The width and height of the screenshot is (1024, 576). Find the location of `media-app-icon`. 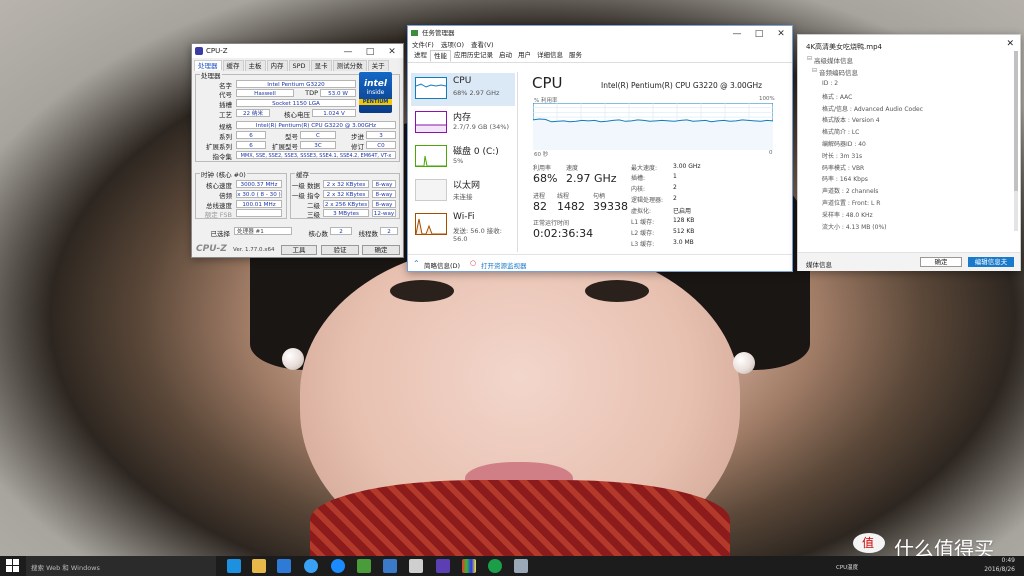

media-app-icon is located at coordinates (469, 566).